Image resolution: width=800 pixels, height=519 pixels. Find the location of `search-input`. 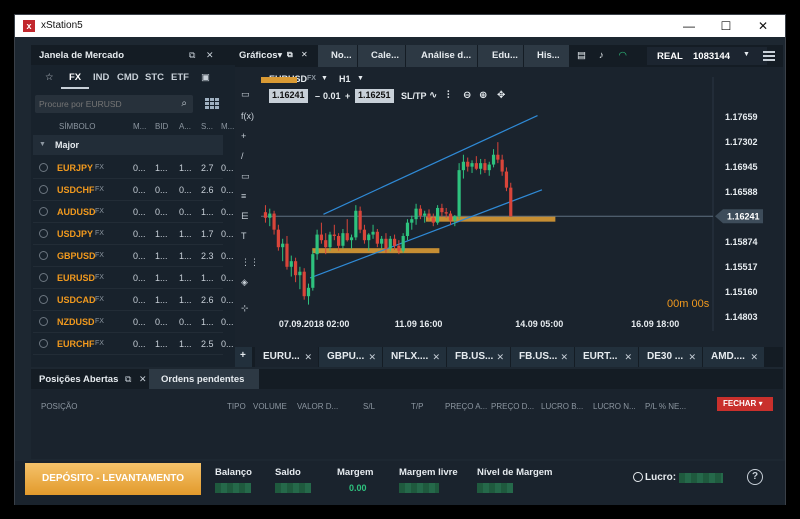

search-input is located at coordinates (104, 104).